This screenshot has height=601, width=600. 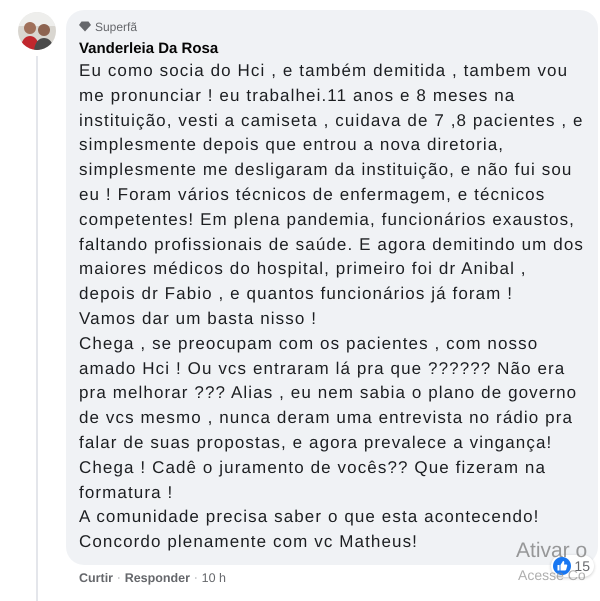 I want to click on comment-text: Vamos dar um basta nisso !, so click(x=198, y=319).